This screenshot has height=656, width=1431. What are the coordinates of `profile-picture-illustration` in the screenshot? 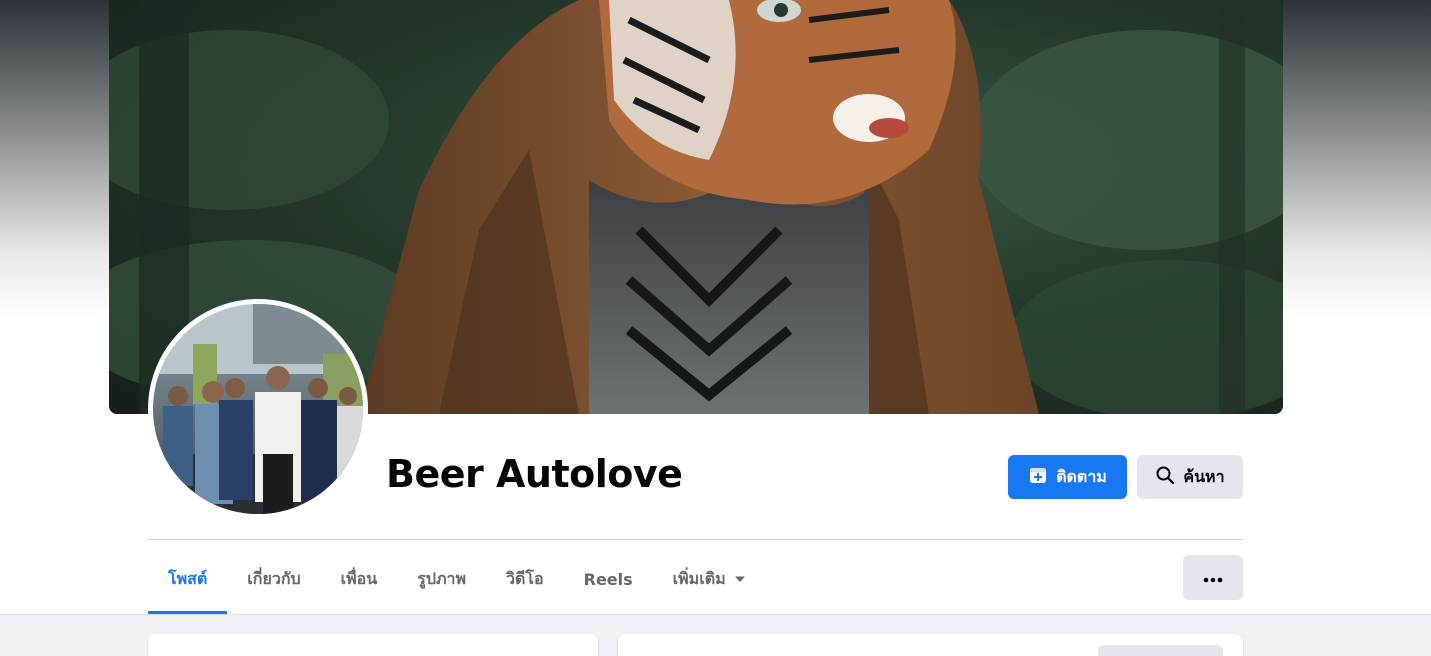 It's located at (258, 409).